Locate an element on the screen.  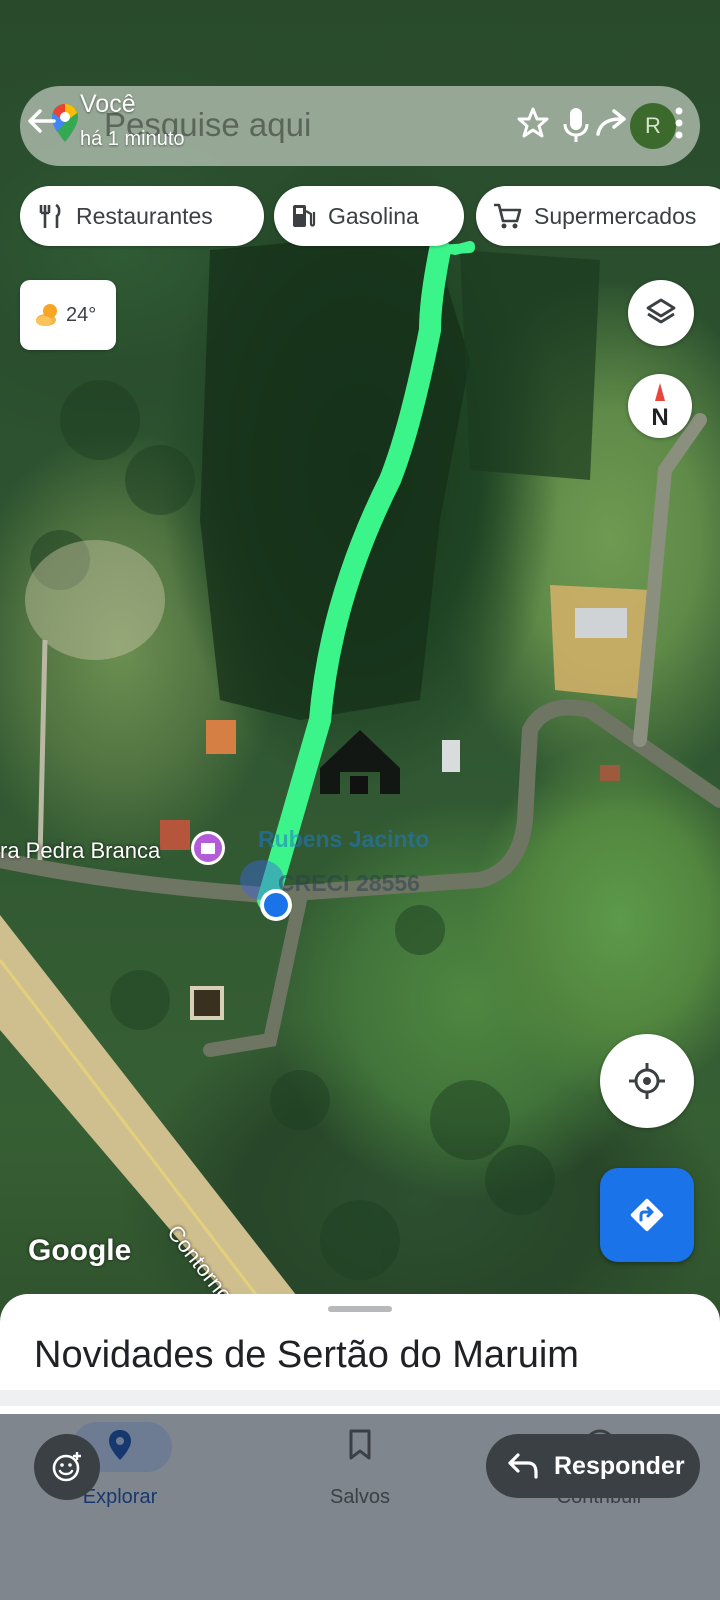
chip-supermarkets: Supermercados is located at coordinates (598, 216).